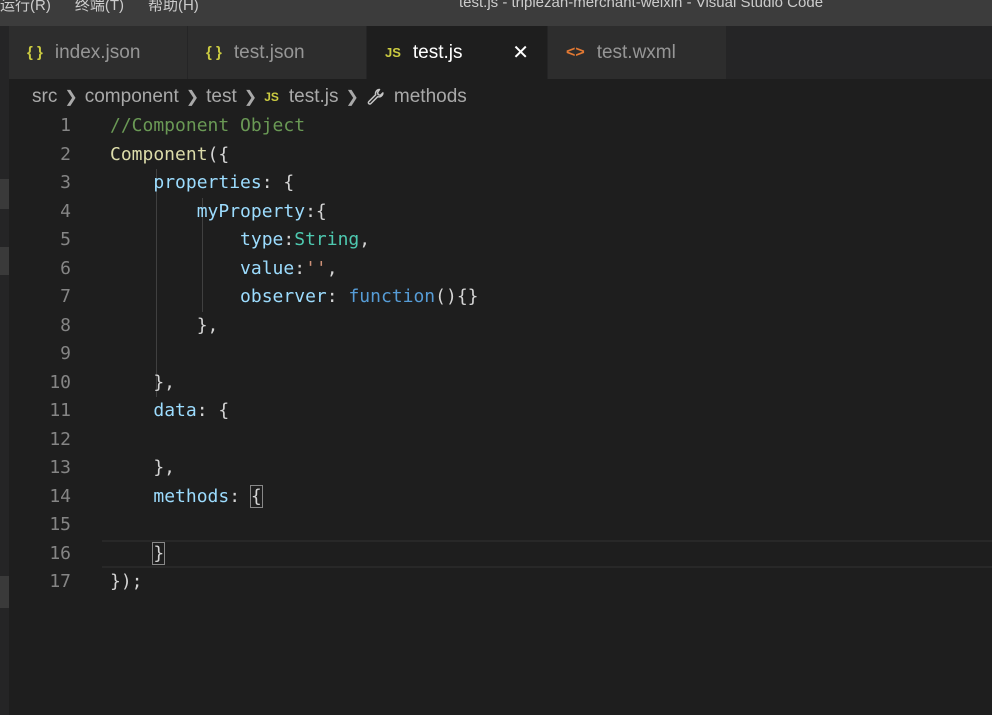  Describe the element at coordinates (500, 155) in the screenshot. I see `code-line: 2 Component({` at that location.